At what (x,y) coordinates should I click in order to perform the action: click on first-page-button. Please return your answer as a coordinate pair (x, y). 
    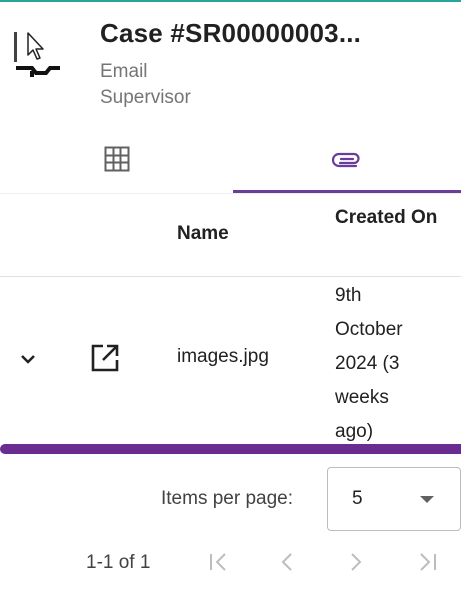
    Looking at the image, I should click on (219, 564).